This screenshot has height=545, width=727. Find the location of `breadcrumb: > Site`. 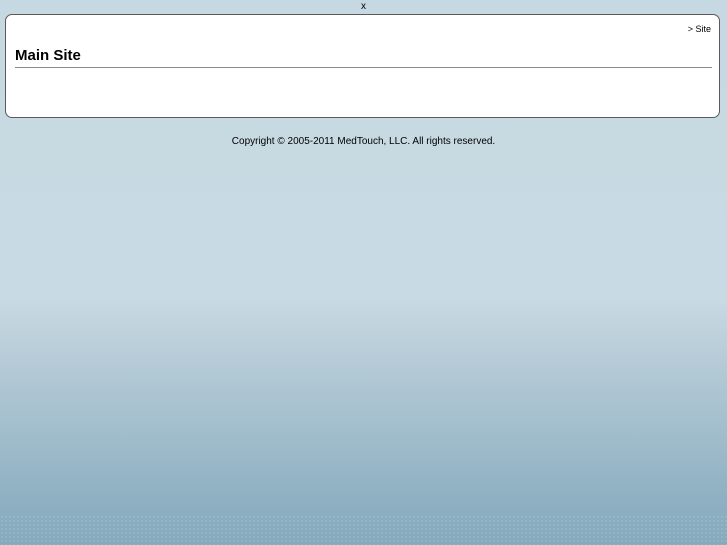

breadcrumb: > Site is located at coordinates (699, 29).